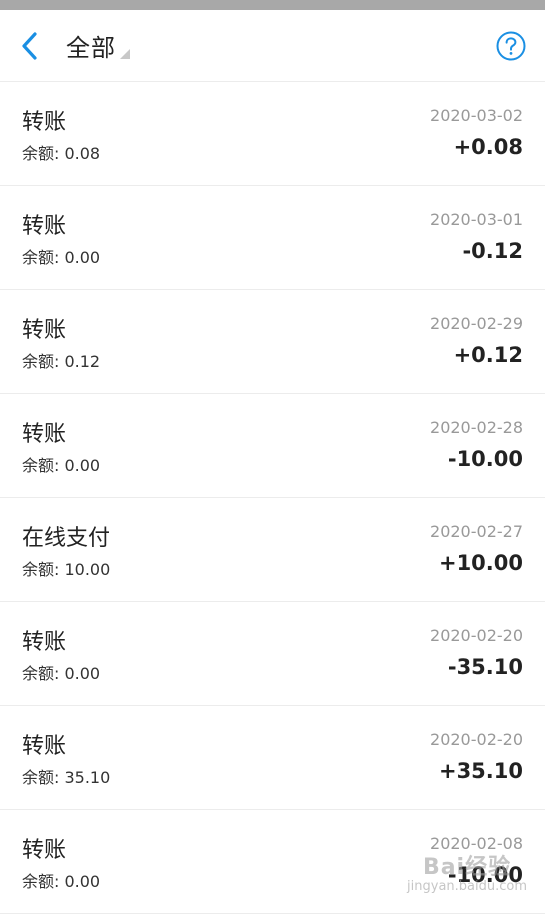 The image size is (545, 914). Describe the element at coordinates (272, 446) in the screenshot. I see `transaction-row: 转账 余额: 0.00 2020-02-28 -10.00` at that location.